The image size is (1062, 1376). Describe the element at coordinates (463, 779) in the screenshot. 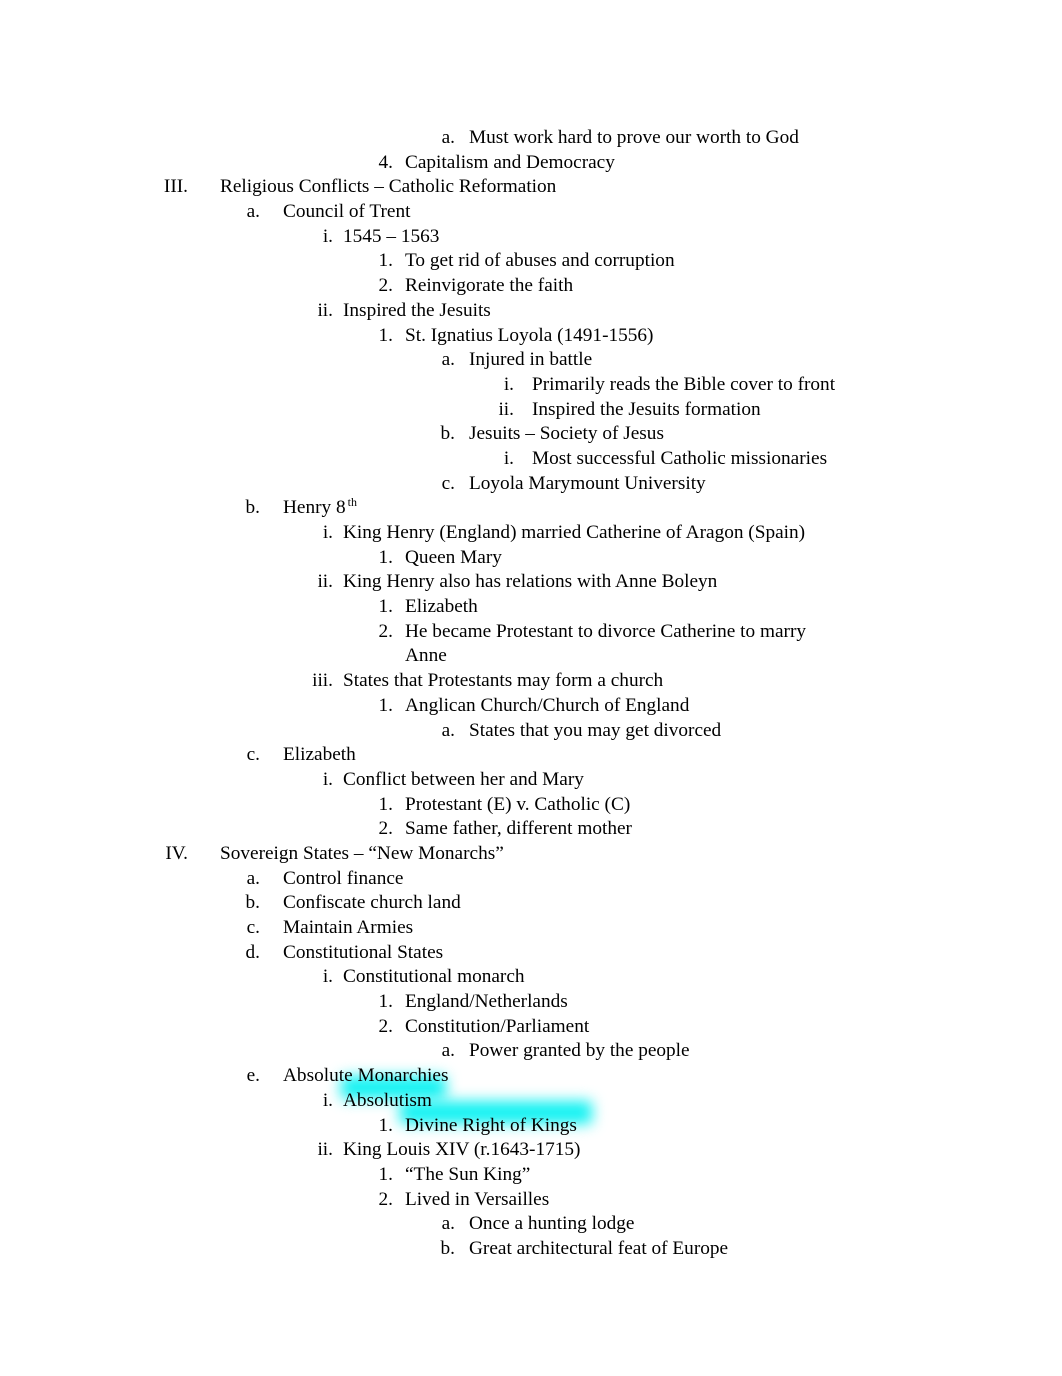

I see `outline-text: Conflict between her and Mary` at that location.